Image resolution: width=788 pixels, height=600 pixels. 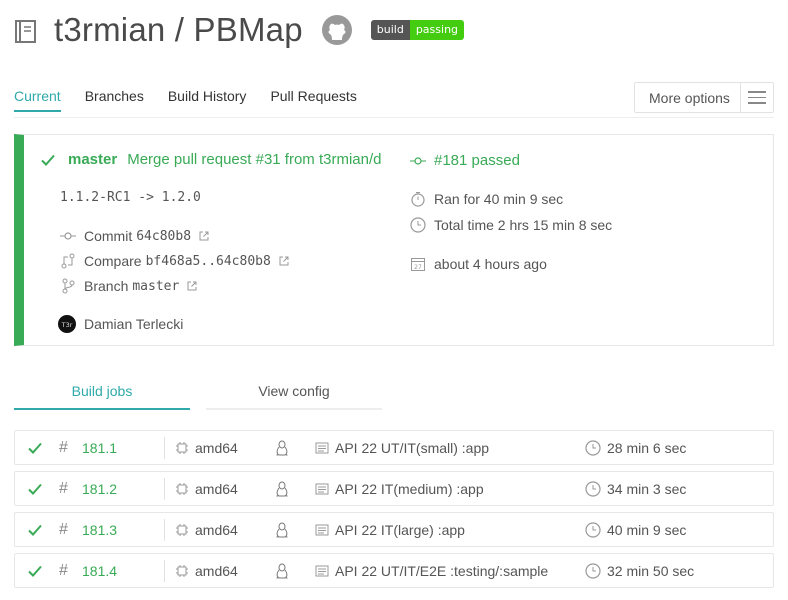 What do you see at coordinates (400, 529) in the screenshot?
I see `env-label: API 22 IT(large) :app` at bounding box center [400, 529].